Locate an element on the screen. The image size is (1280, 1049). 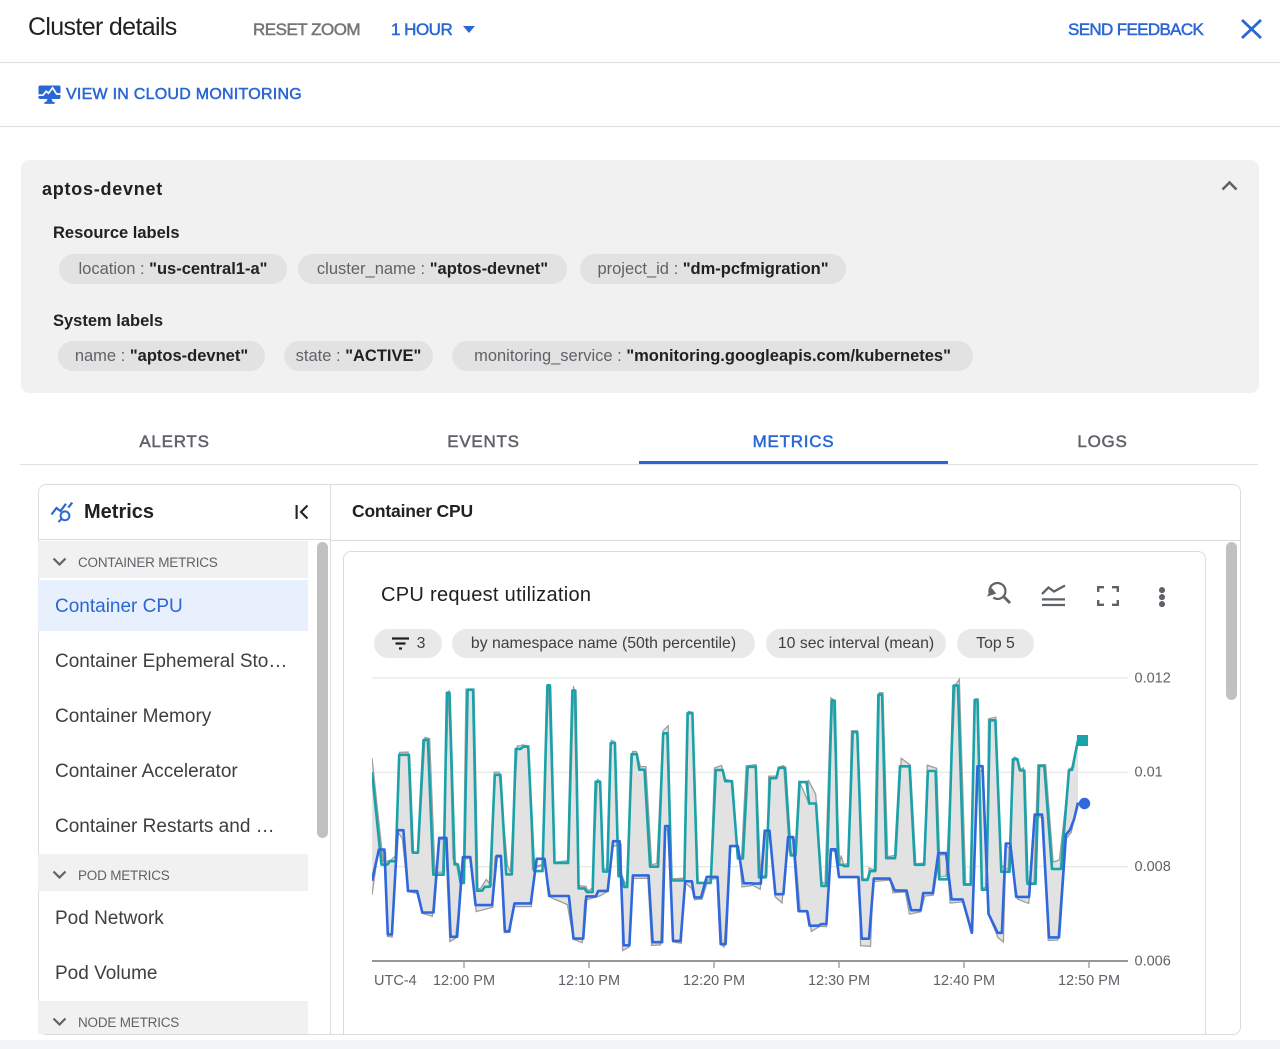
svg-text: 0.008 is located at coordinates (1153, 867).